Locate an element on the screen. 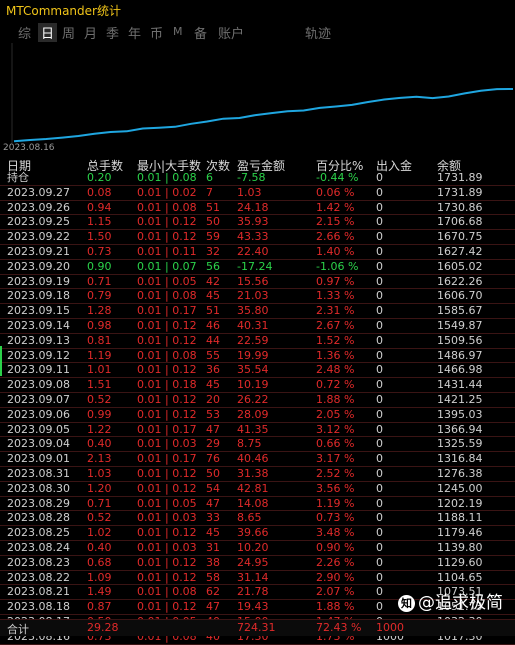  cell-count: 59 is located at coordinates (213, 237).